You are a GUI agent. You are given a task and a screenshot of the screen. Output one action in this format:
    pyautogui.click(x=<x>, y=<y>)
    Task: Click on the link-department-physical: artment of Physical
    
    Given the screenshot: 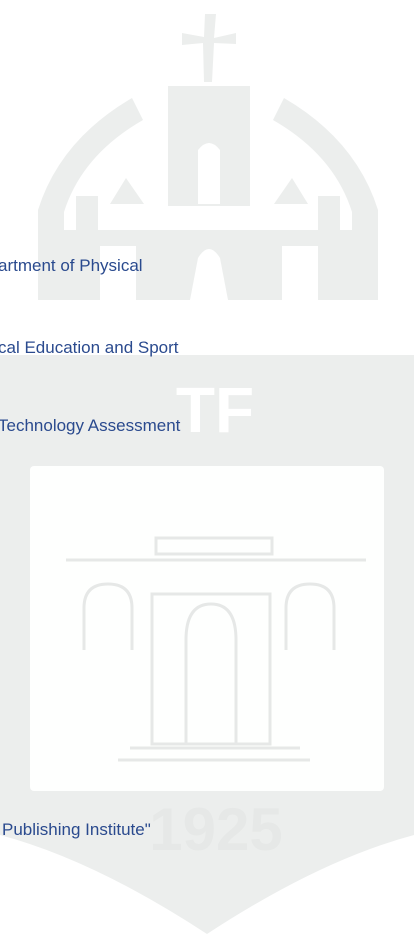 What is the action you would take?
    pyautogui.click(x=71, y=266)
    